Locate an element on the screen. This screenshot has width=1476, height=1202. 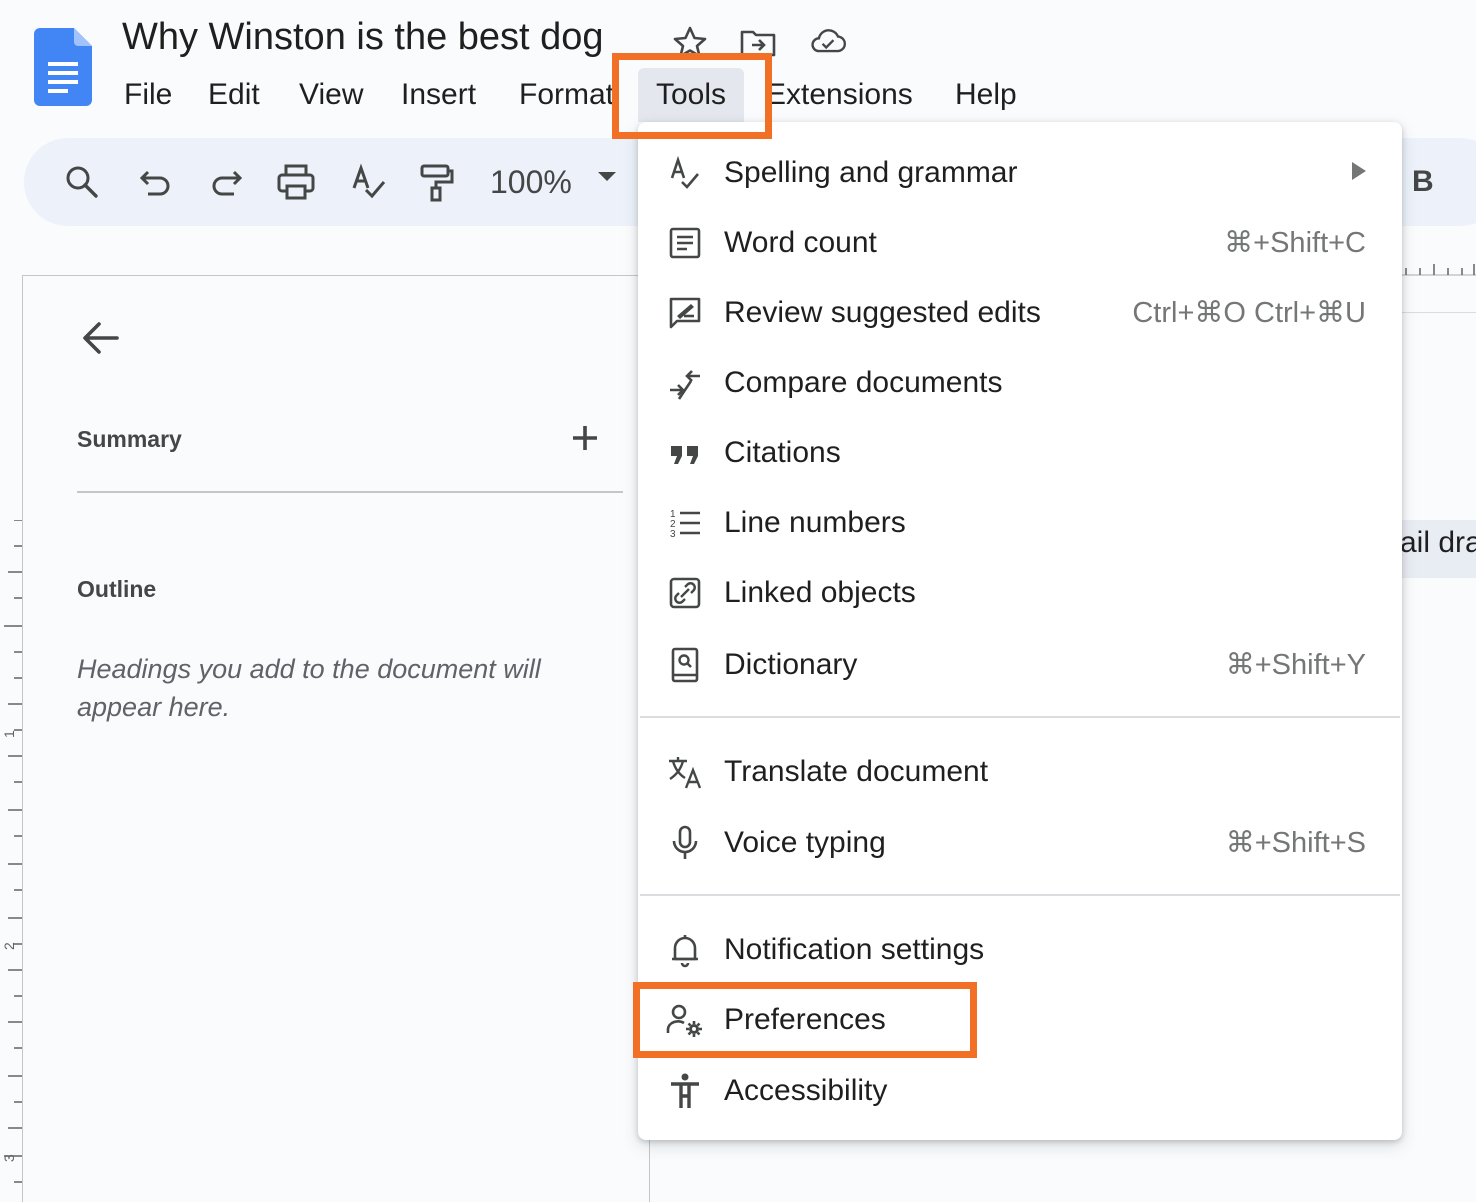
vertical-ruler: 1 2 3 is located at coordinates (11, 860).